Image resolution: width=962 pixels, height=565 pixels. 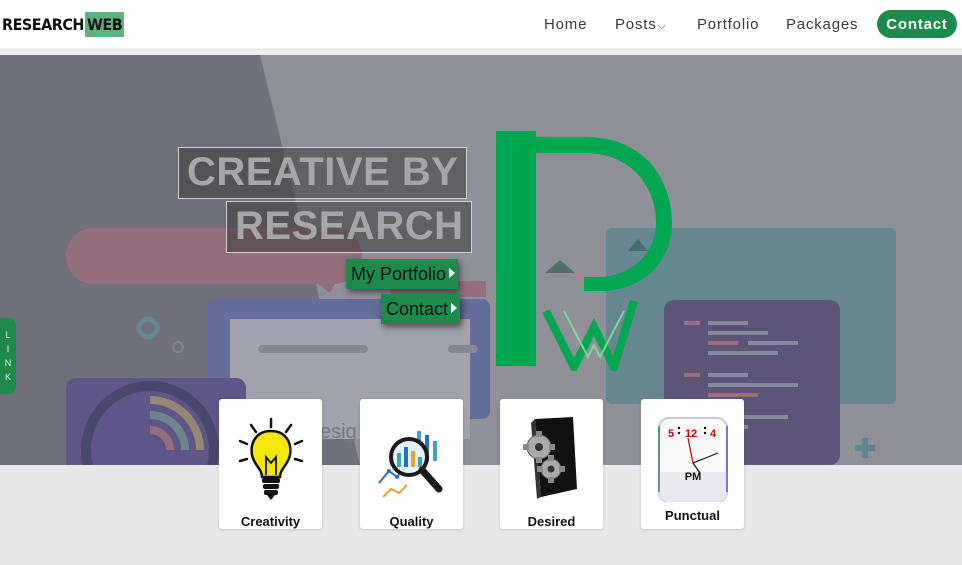 What do you see at coordinates (636, 24) in the screenshot?
I see `nav-posts-label: Posts` at bounding box center [636, 24].